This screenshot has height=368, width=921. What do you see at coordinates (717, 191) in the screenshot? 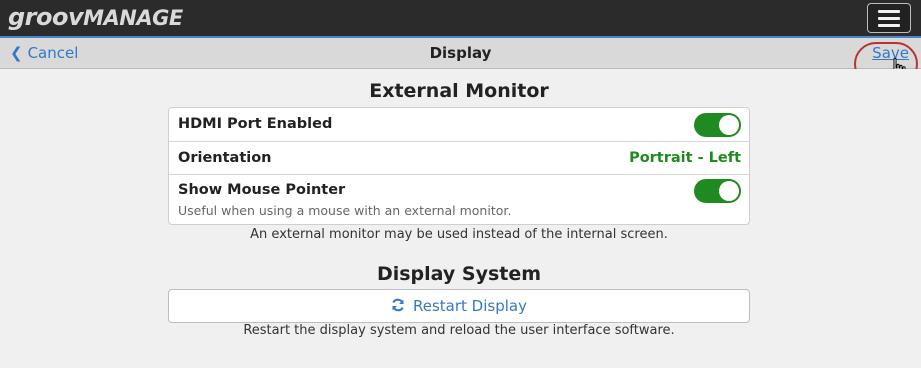
I see `show-mouse-pointer-toggle` at bounding box center [717, 191].